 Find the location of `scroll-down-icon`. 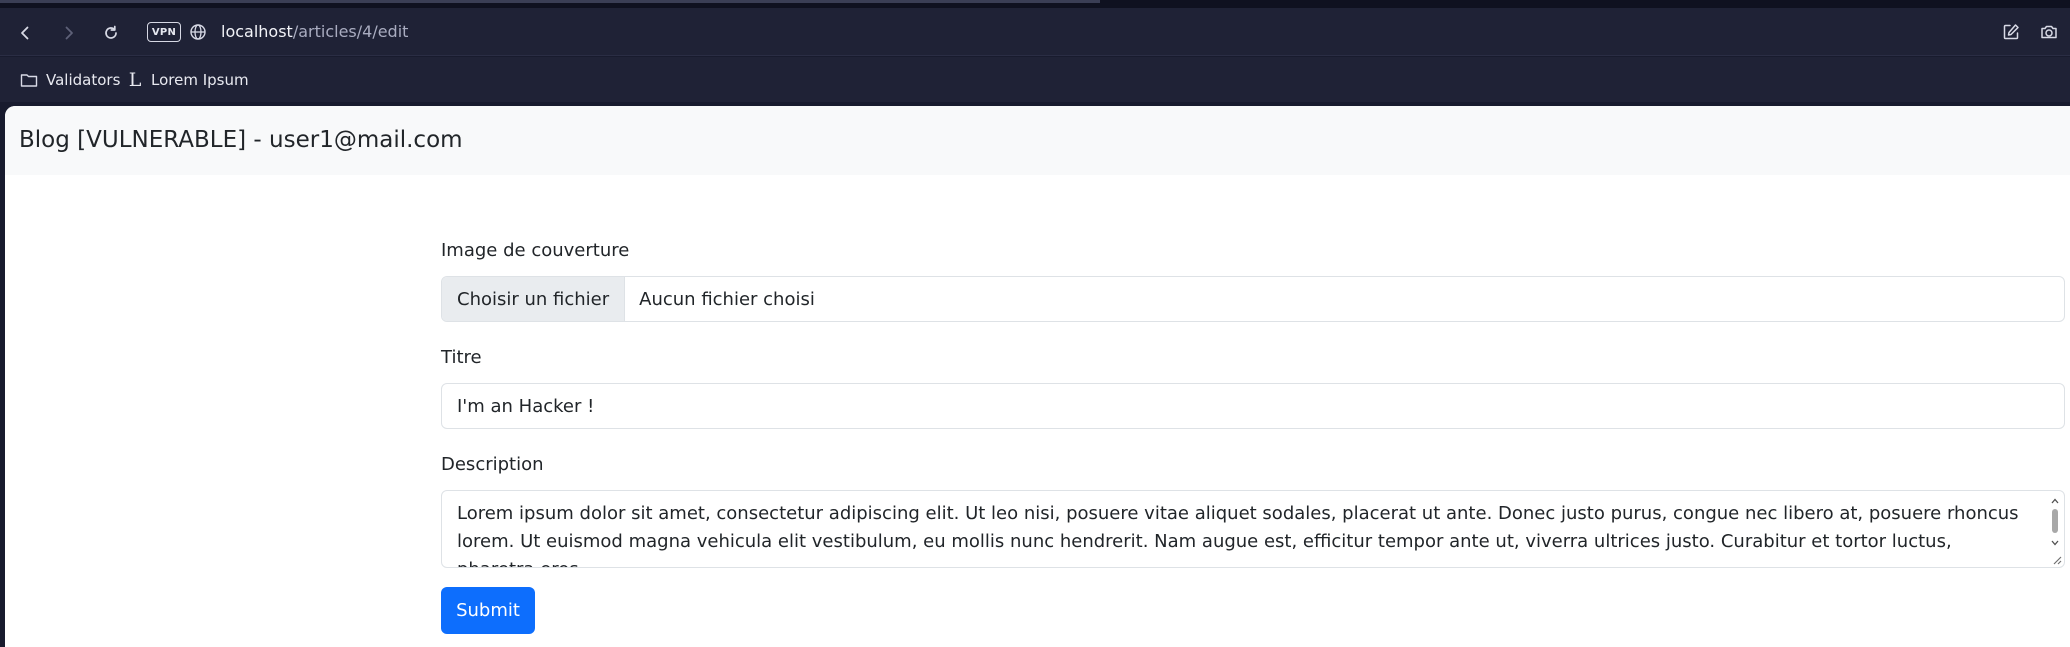

scroll-down-icon is located at coordinates (2055, 543).